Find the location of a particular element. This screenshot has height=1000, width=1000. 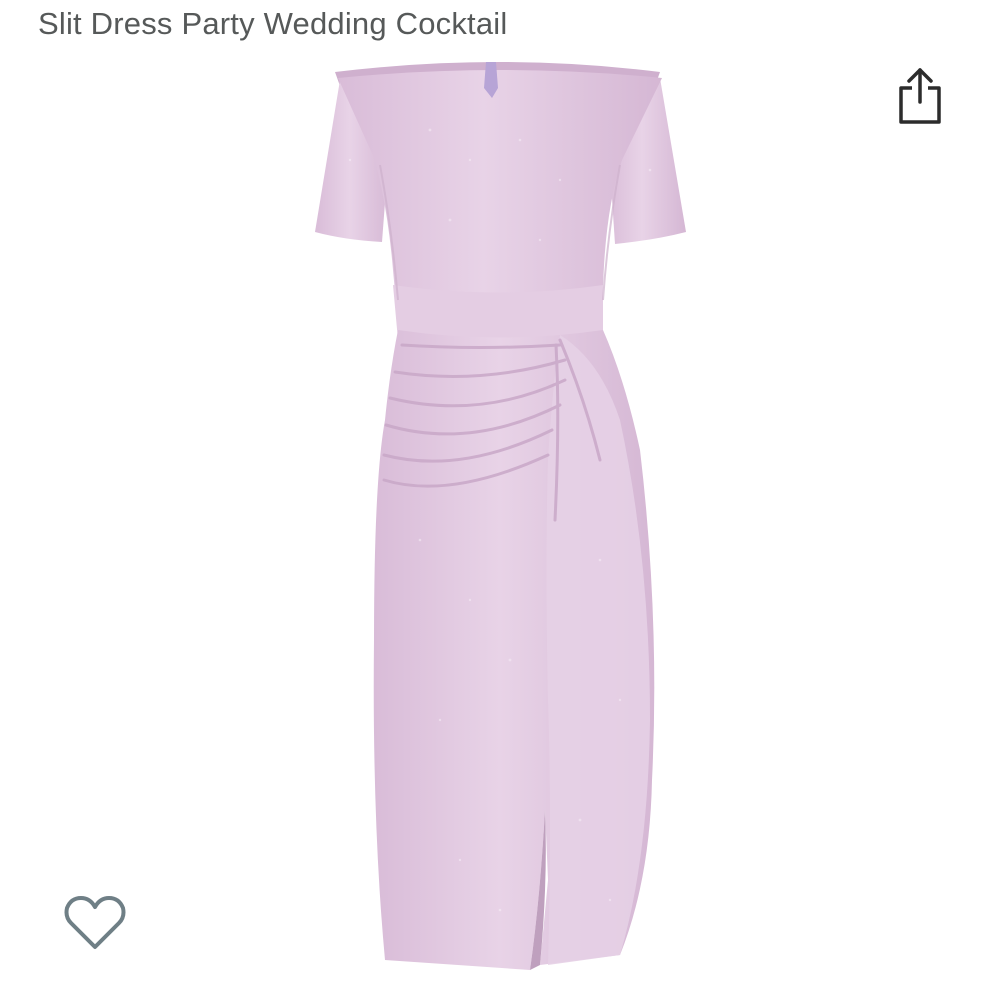

wishlist-button is located at coordinates (95, 923).